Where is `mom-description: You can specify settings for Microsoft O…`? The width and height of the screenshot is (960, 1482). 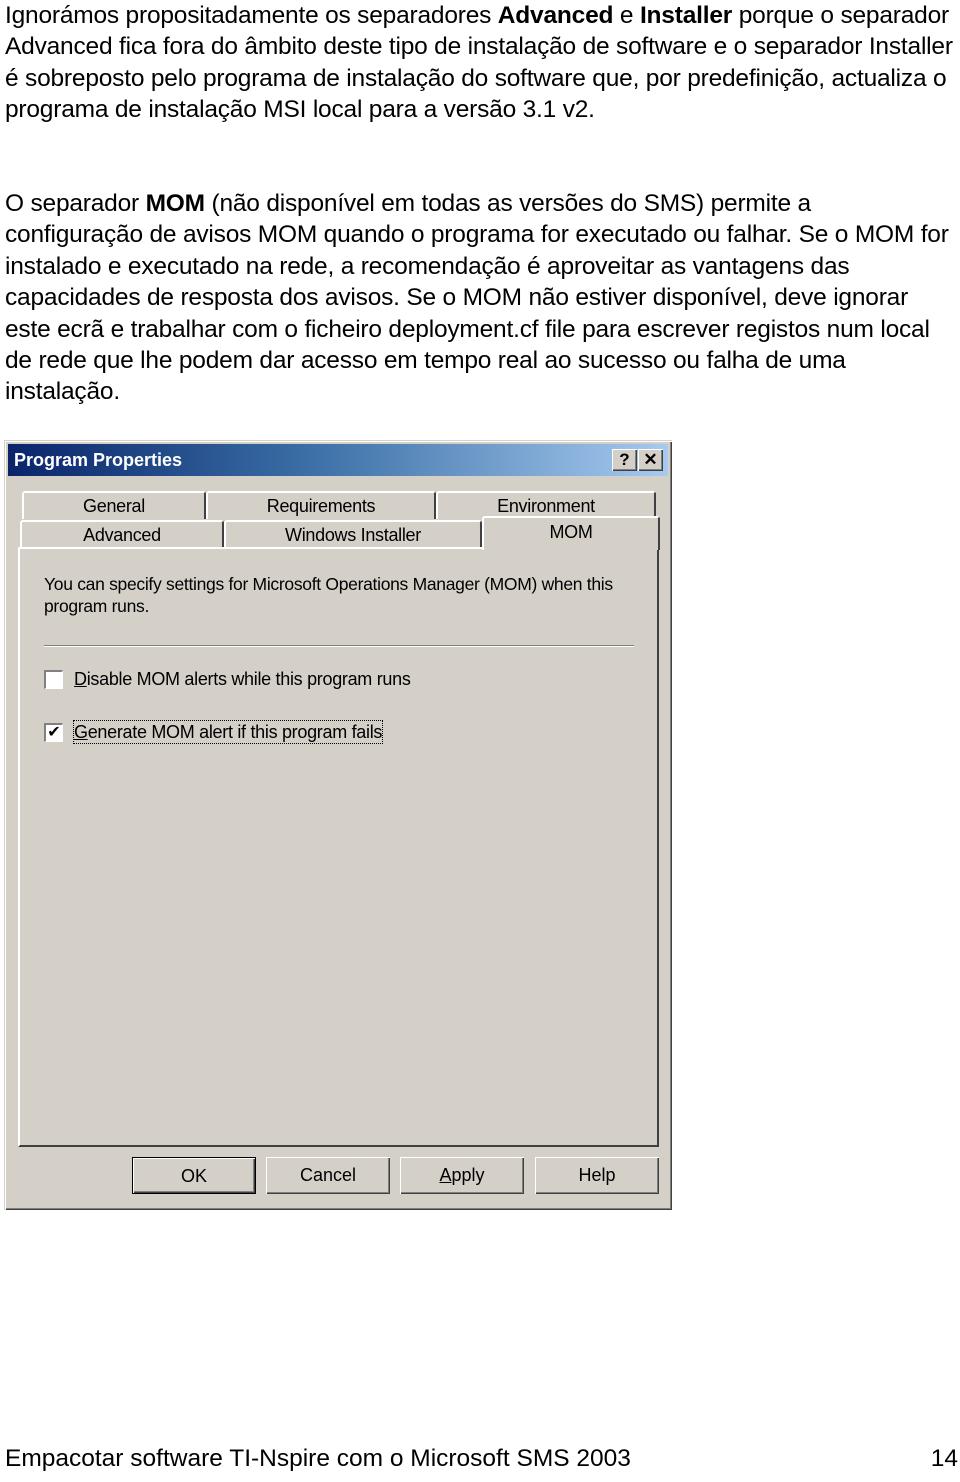
mom-description: You can specify settings for Microsoft O… is located at coordinates (328, 595).